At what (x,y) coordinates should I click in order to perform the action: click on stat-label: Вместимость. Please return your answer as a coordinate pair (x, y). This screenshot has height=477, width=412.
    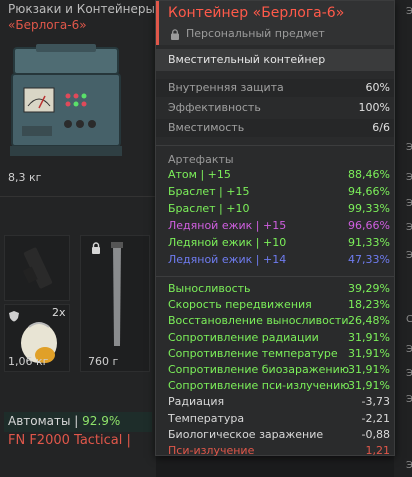
    Looking at the image, I should click on (206, 127).